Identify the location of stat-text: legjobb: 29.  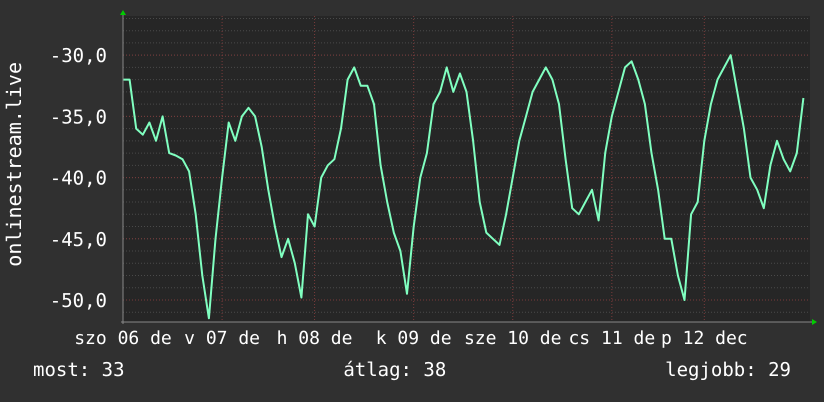
(728, 370).